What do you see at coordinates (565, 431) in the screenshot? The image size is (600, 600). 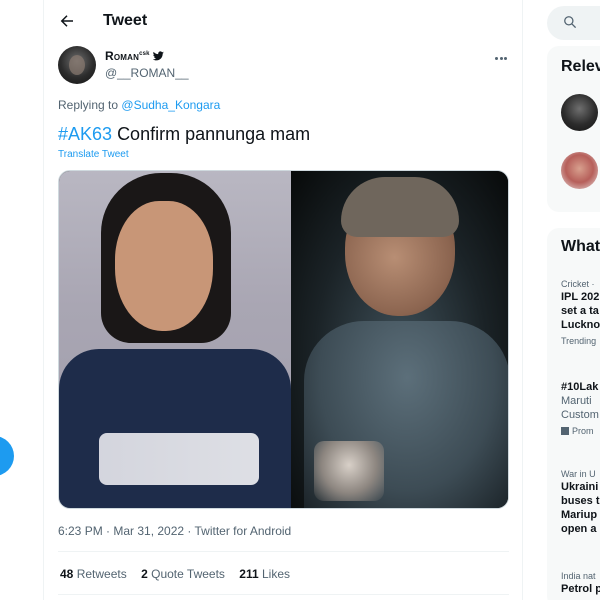 I see `promoted-arrow-icon` at bounding box center [565, 431].